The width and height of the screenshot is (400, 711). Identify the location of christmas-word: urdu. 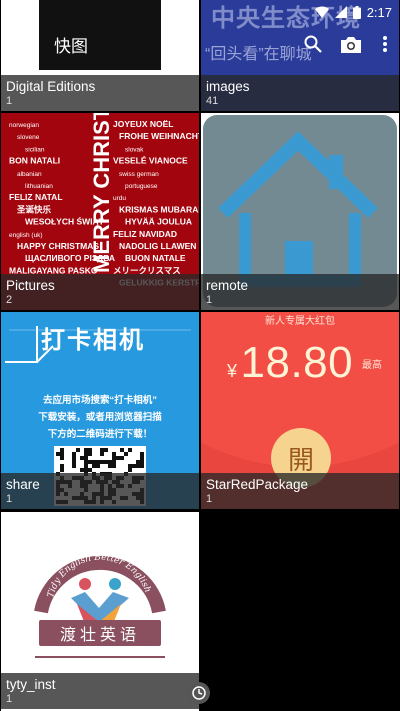
(119, 198).